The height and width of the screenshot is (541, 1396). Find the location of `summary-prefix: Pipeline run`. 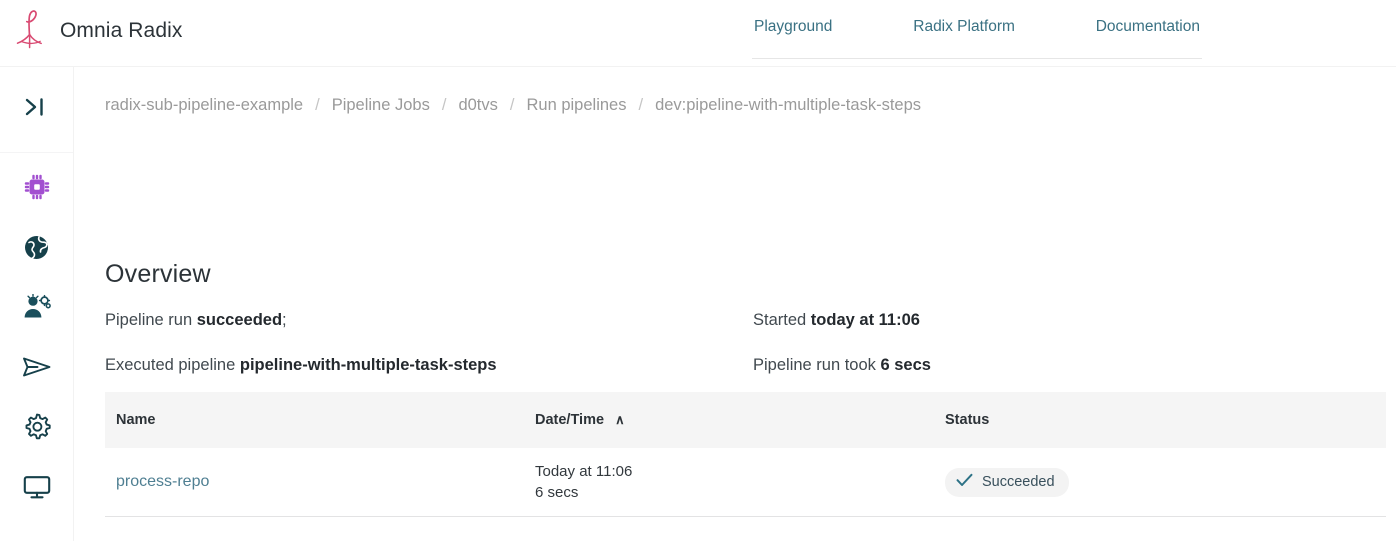

summary-prefix: Pipeline run is located at coordinates (151, 320).